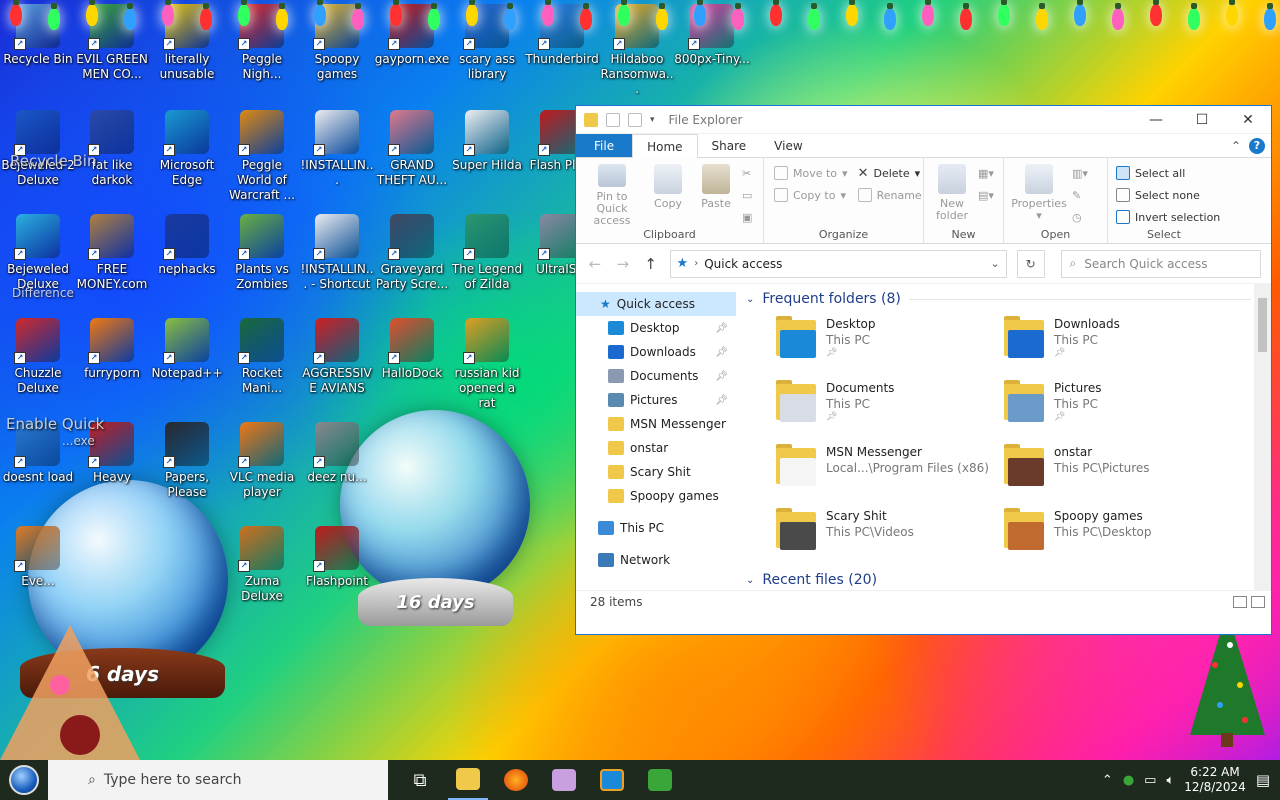 The image size is (1280, 800). What do you see at coordinates (1107, 780) in the screenshot?
I see `show-hidden-icons-chevron-icon: ⌃` at bounding box center [1107, 780].